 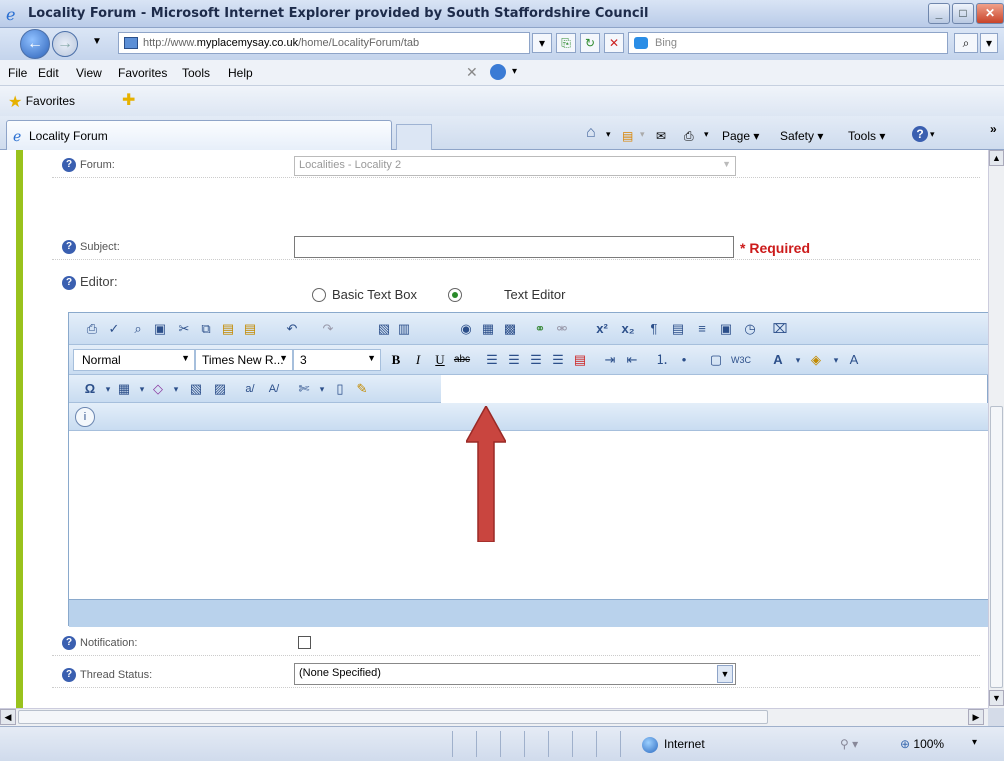 I want to click on more-commands-icon: », so click(x=993, y=129).